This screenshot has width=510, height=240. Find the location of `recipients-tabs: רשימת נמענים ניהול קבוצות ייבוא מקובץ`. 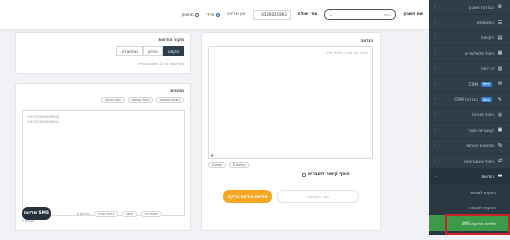

recipients-tabs: רשימת נמענים ניהול קבוצות ייבוא מקובץ is located at coordinates (142, 100).